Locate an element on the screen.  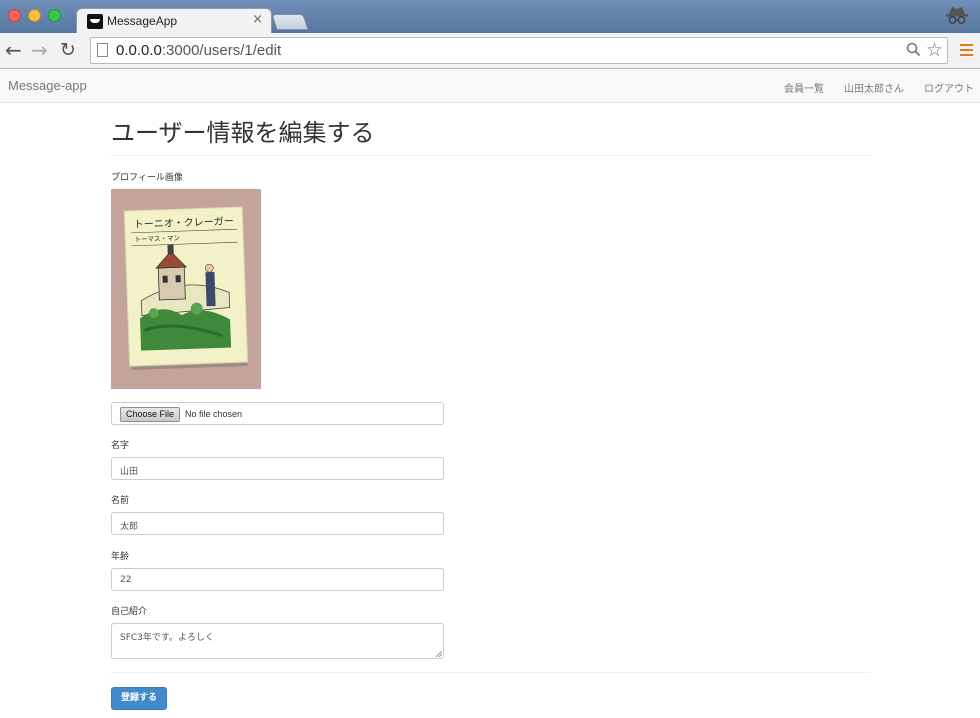
window-minimize-button is located at coordinates (34, 15).